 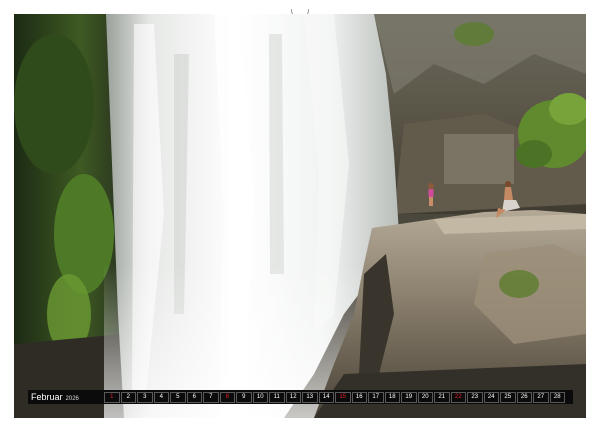 I want to click on day-cell: 25, so click(x=508, y=397).